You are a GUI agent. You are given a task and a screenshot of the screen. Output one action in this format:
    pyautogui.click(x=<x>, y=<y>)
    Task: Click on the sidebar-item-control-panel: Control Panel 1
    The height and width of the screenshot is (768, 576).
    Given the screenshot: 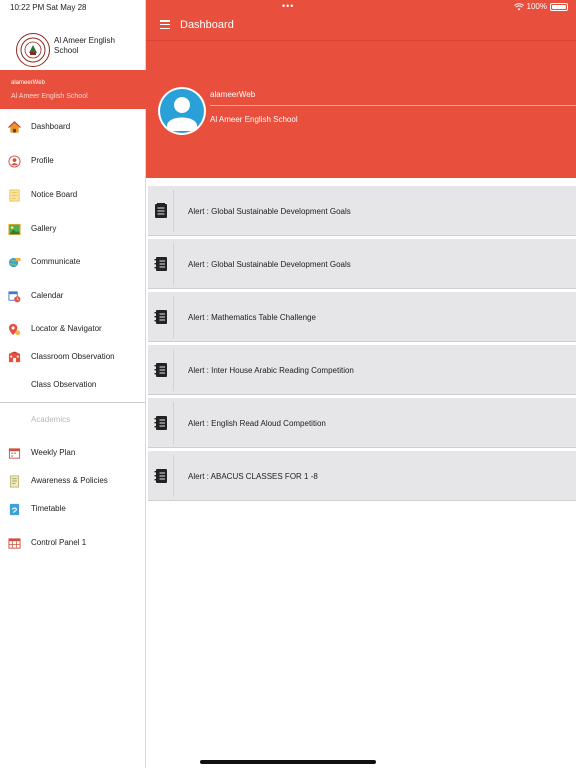 What is the action you would take?
    pyautogui.click(x=73, y=543)
    